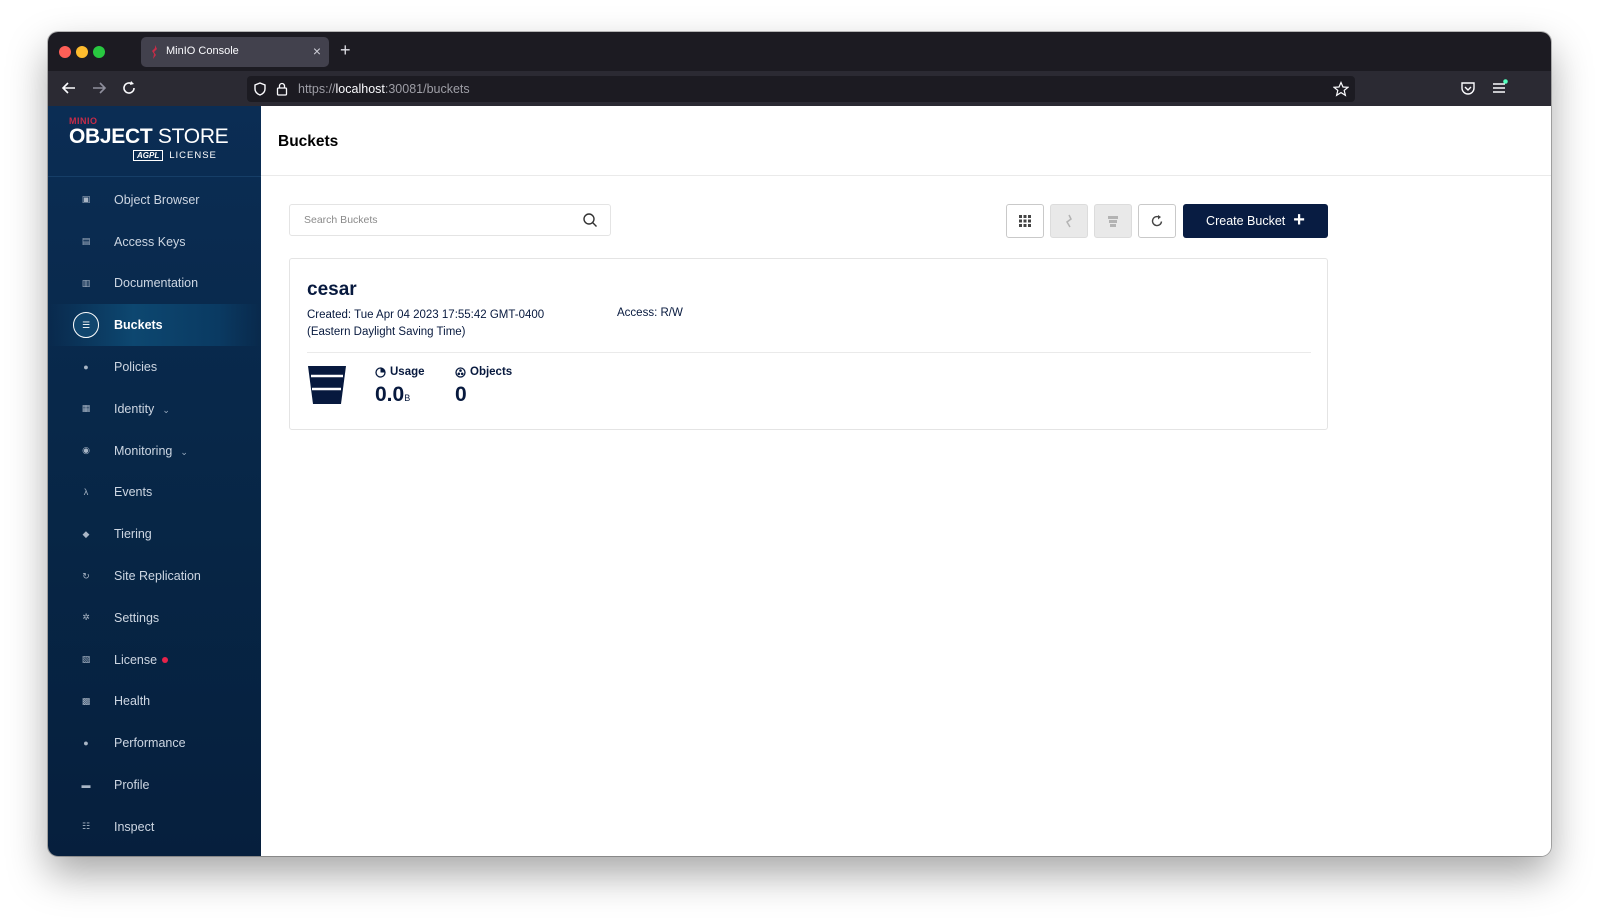 This screenshot has height=920, width=1600. I want to click on search-box, so click(450, 220).